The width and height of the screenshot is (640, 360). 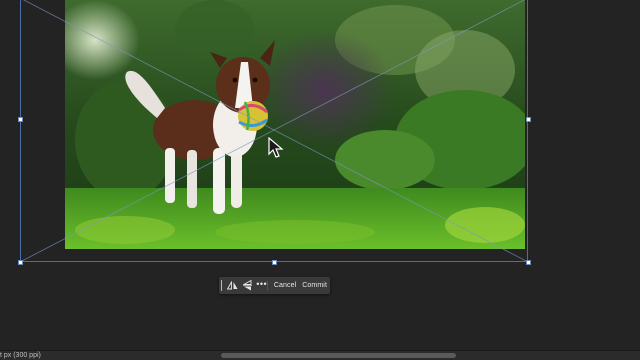 I want to click on more-options-button: •••, so click(x=261, y=284).